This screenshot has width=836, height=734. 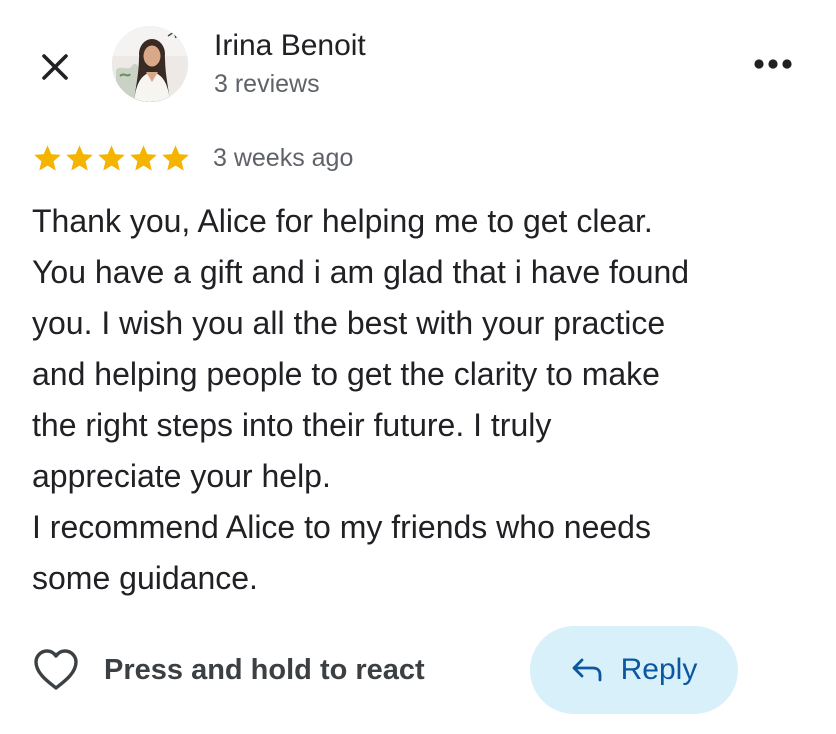 I want to click on more-options-button, so click(x=773, y=64).